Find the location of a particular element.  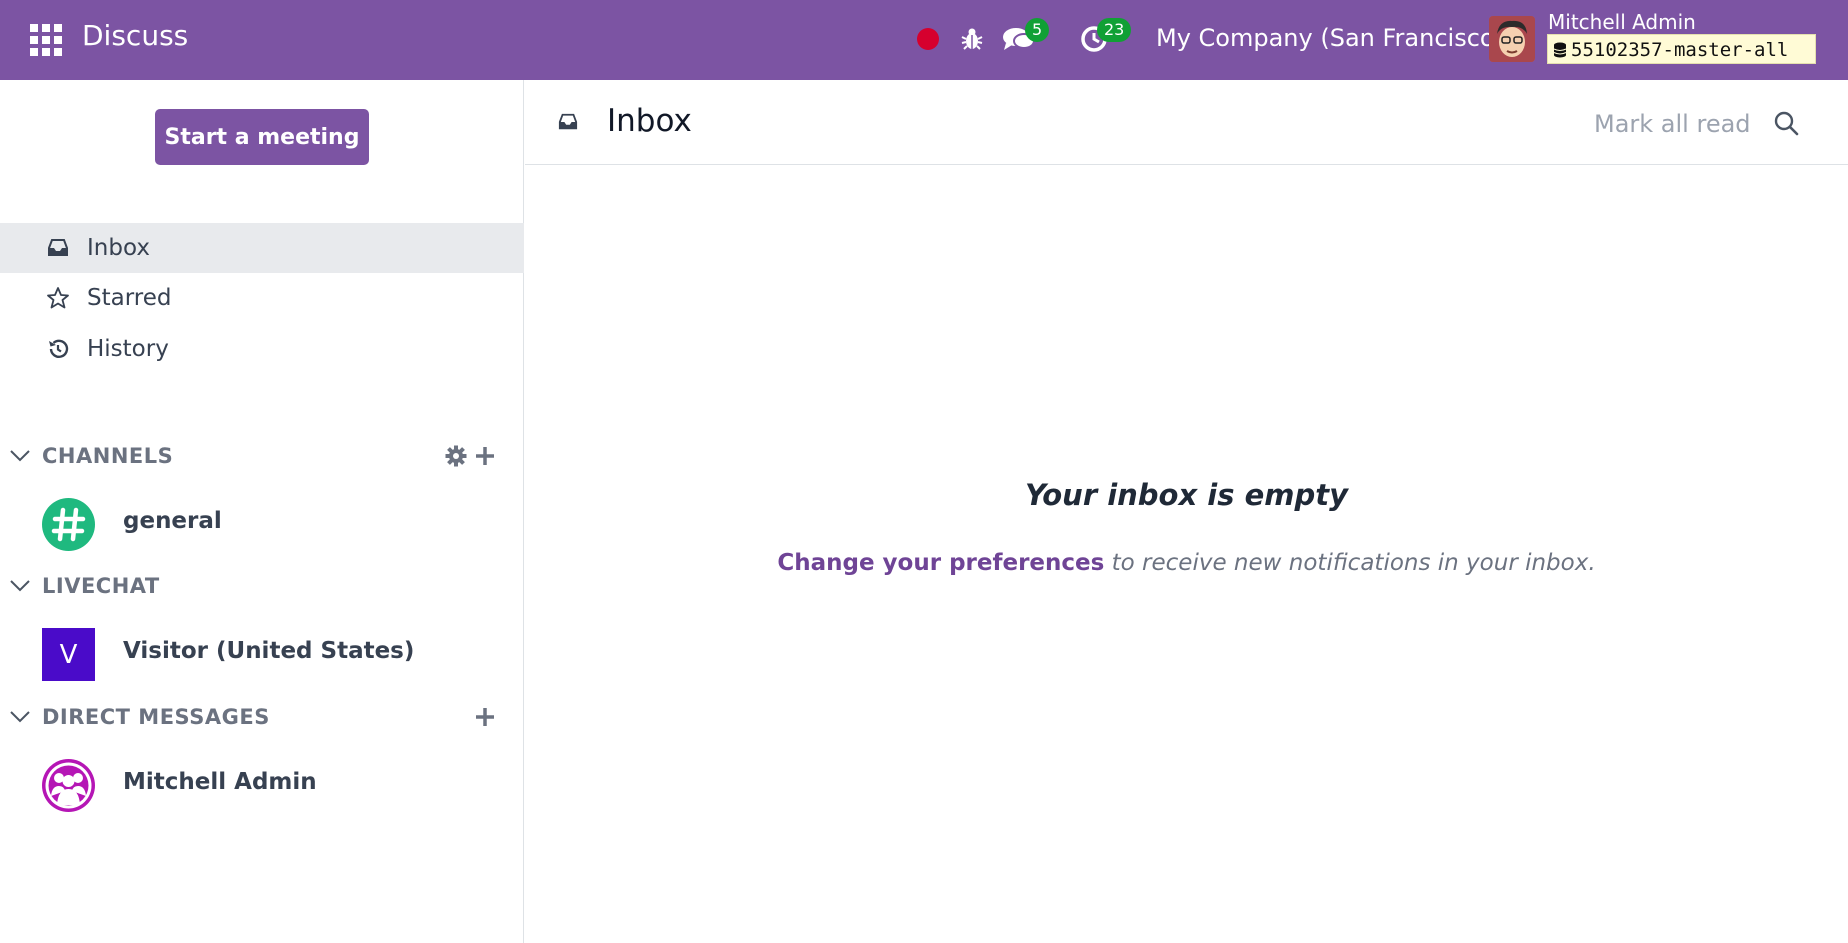

sidebar-item-history: History is located at coordinates (262, 349).